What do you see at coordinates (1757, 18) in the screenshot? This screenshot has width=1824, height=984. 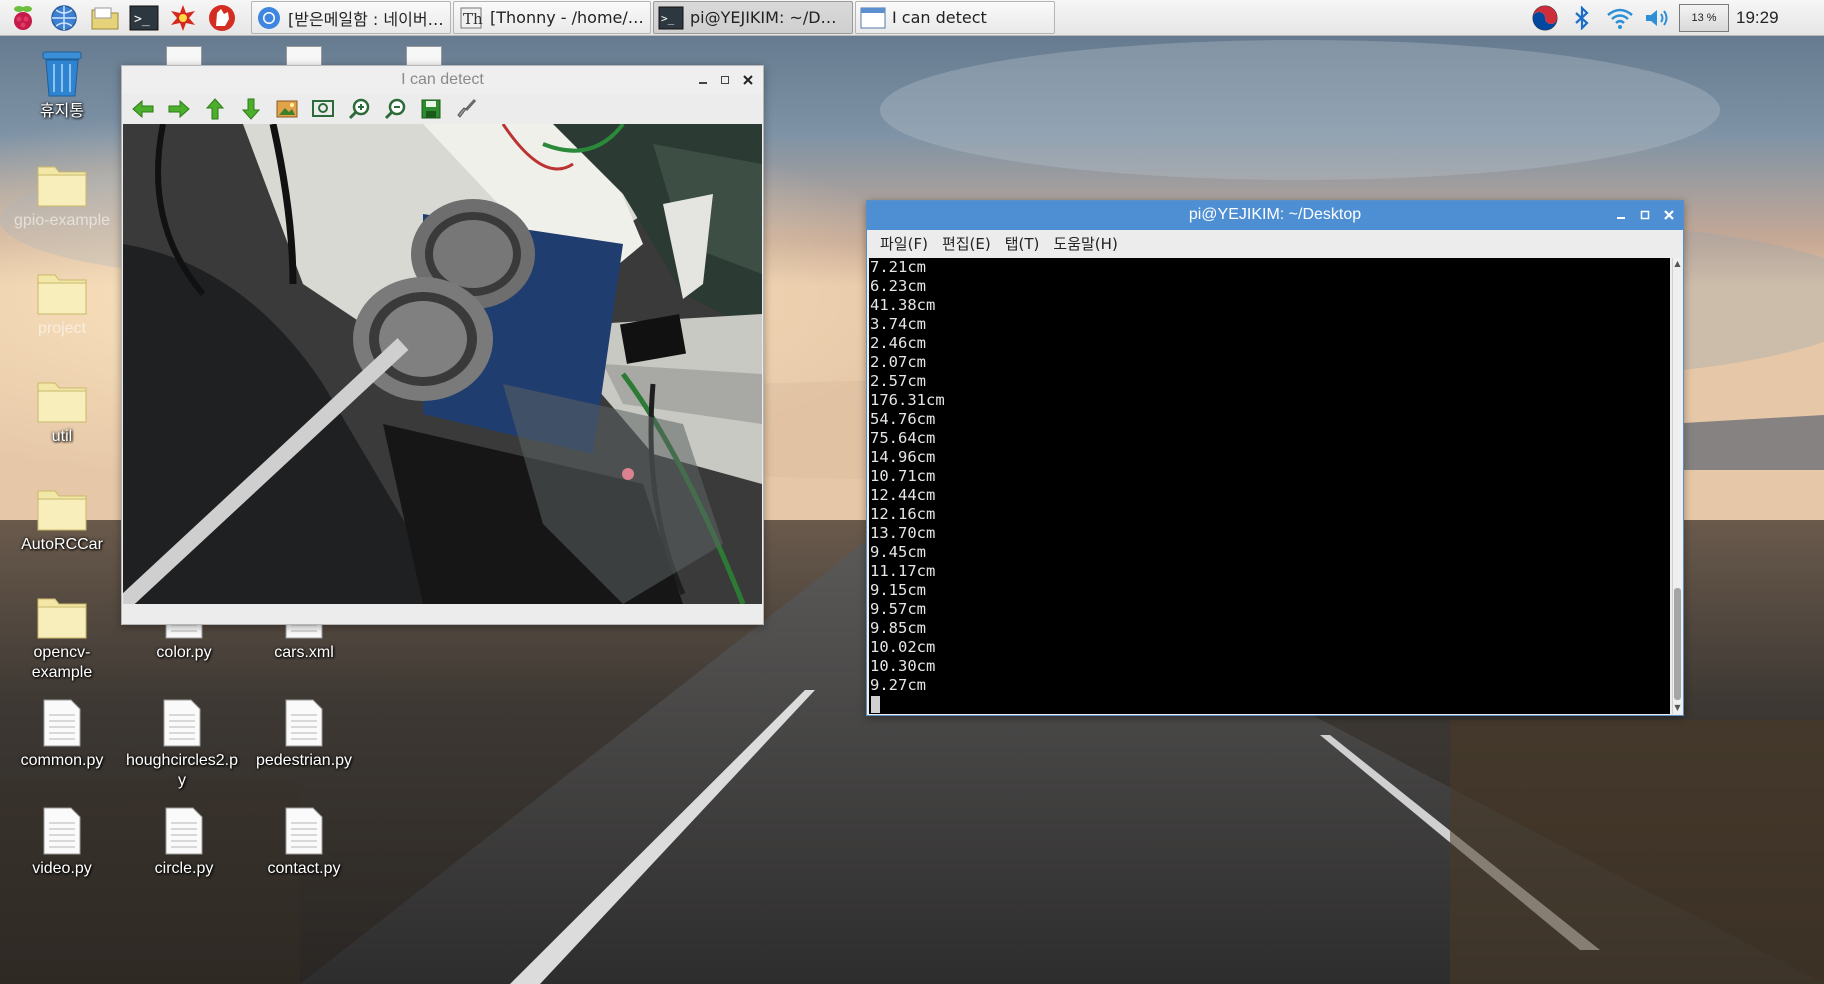 I see `clock: 19:29` at bounding box center [1757, 18].